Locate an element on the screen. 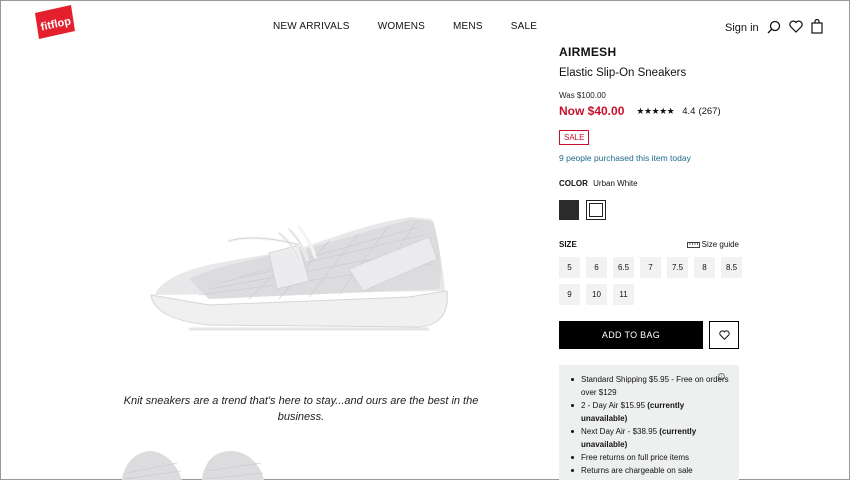 The image size is (850, 480). size-option: 7 is located at coordinates (650, 267).